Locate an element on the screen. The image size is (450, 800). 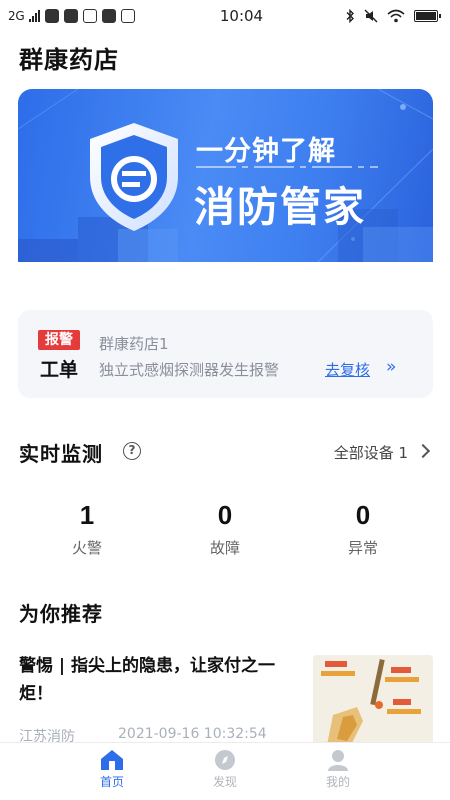
chevron-right-icon is located at coordinates (423, 451).